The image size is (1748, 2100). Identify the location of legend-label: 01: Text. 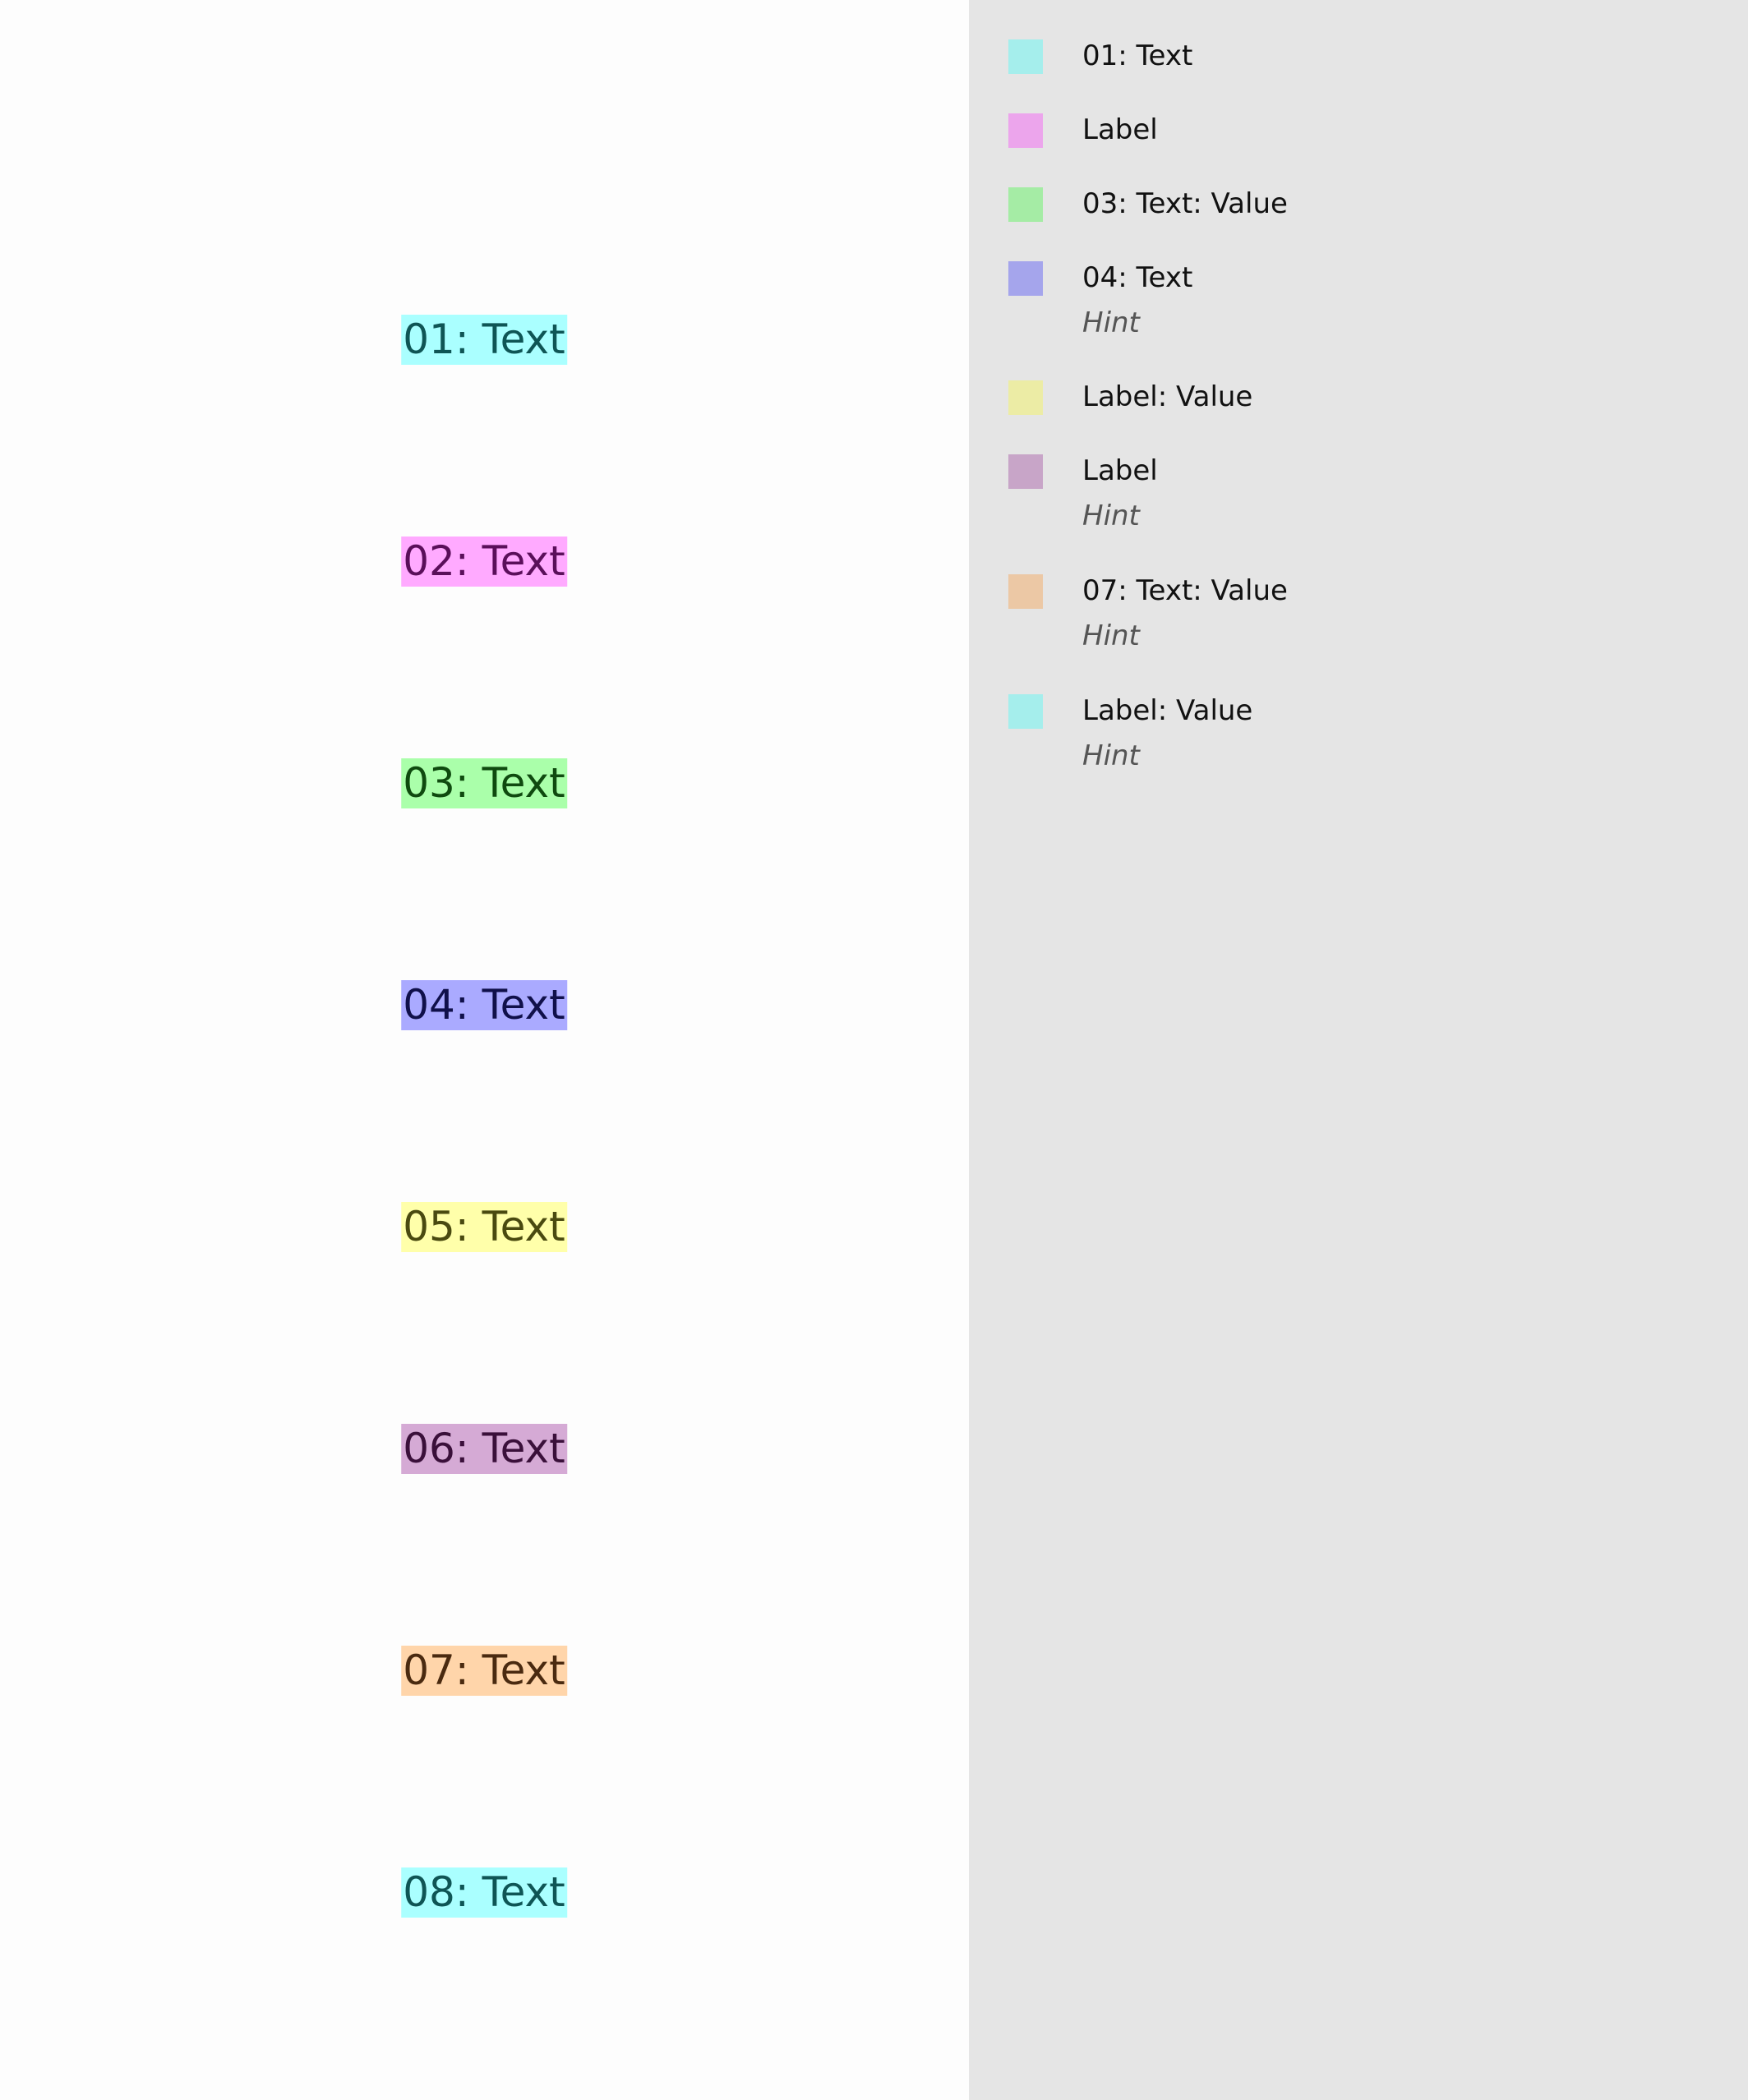
(1137, 55).